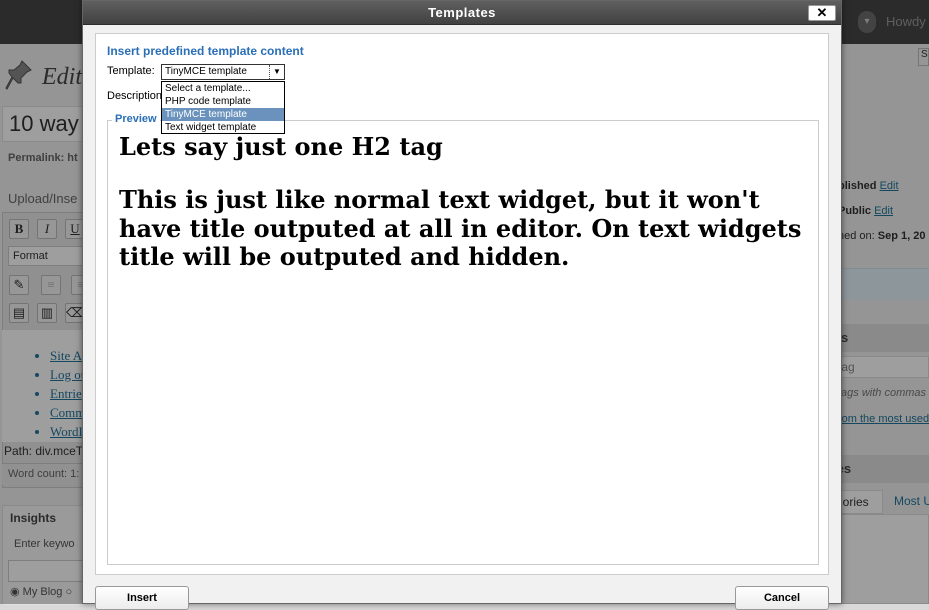 This screenshot has height=610, width=929. Describe the element at coordinates (205, 51) in the screenshot. I see `panel-legend: Insert predefined template content` at that location.